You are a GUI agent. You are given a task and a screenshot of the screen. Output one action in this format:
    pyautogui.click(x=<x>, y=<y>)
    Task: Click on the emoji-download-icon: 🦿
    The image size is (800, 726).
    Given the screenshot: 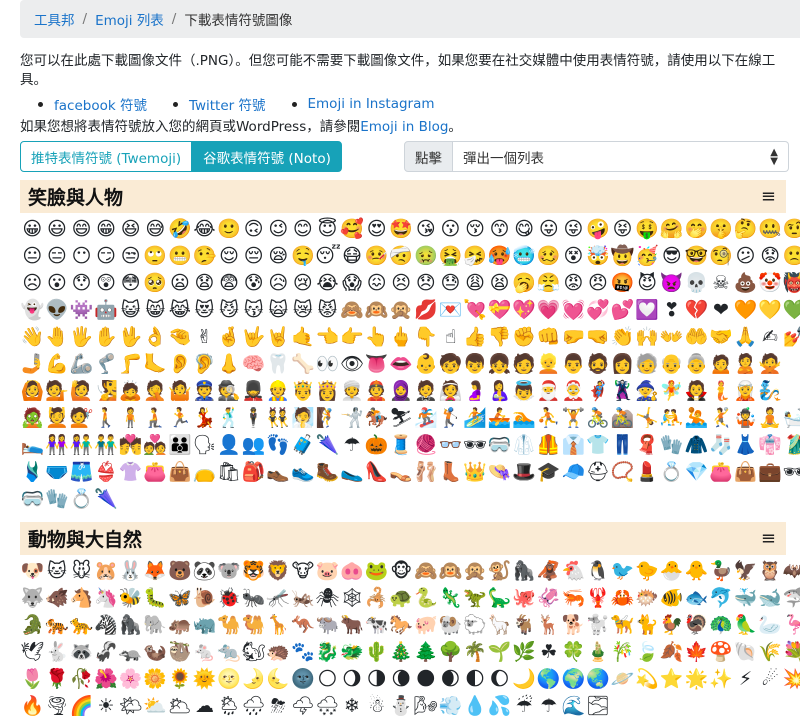 What is the action you would take?
    pyautogui.click(x=106, y=364)
    